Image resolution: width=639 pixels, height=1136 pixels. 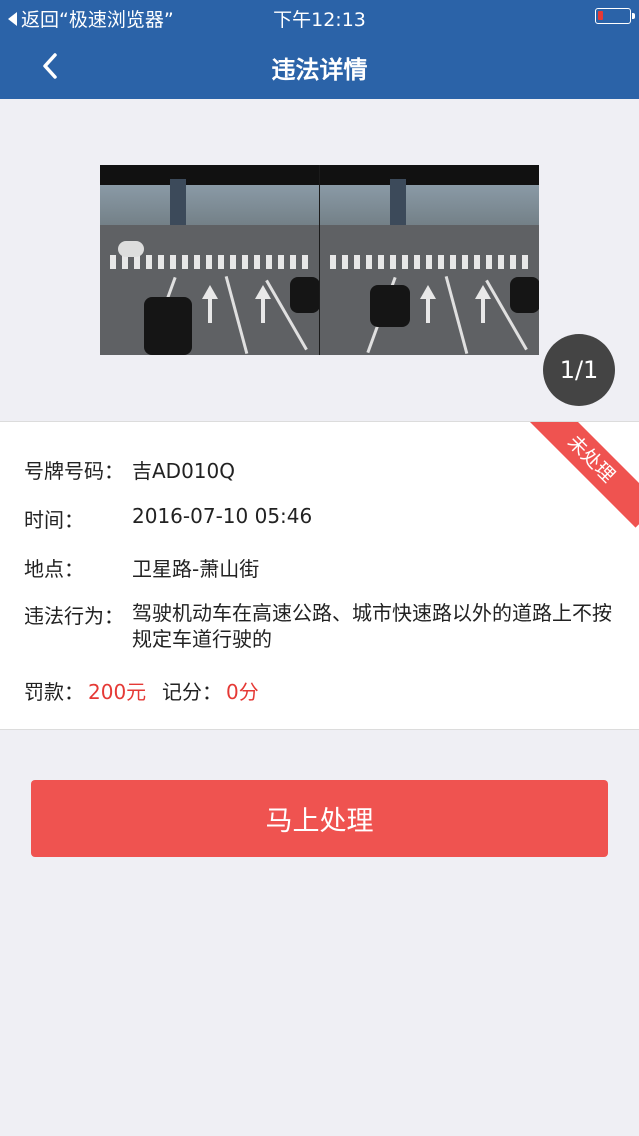 What do you see at coordinates (222, 516) in the screenshot?
I see `time-value: 2016-07-10 05:46` at bounding box center [222, 516].